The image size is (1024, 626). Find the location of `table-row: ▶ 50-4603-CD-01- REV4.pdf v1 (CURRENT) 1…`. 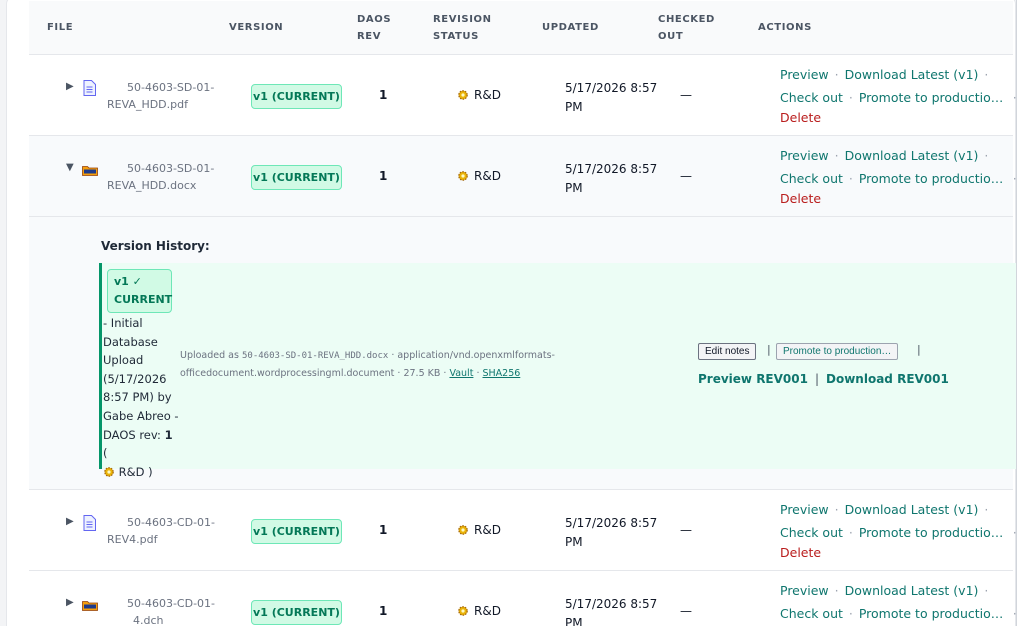

table-row: ▶ 50-4603-CD-01- REV4.pdf v1 (CURRENT) 1… is located at coordinates (523, 530).